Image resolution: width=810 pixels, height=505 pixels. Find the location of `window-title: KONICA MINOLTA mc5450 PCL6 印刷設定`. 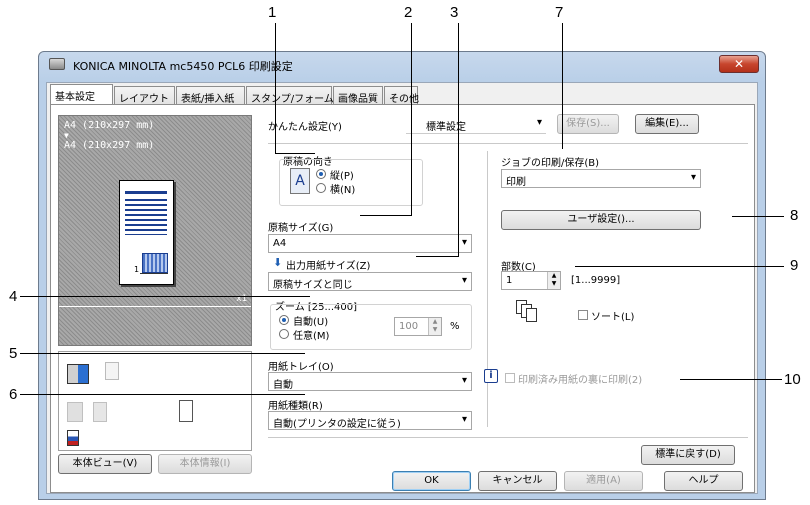

window-title: KONICA MINOLTA mc5450 PCL6 印刷設定 is located at coordinates (183, 66).